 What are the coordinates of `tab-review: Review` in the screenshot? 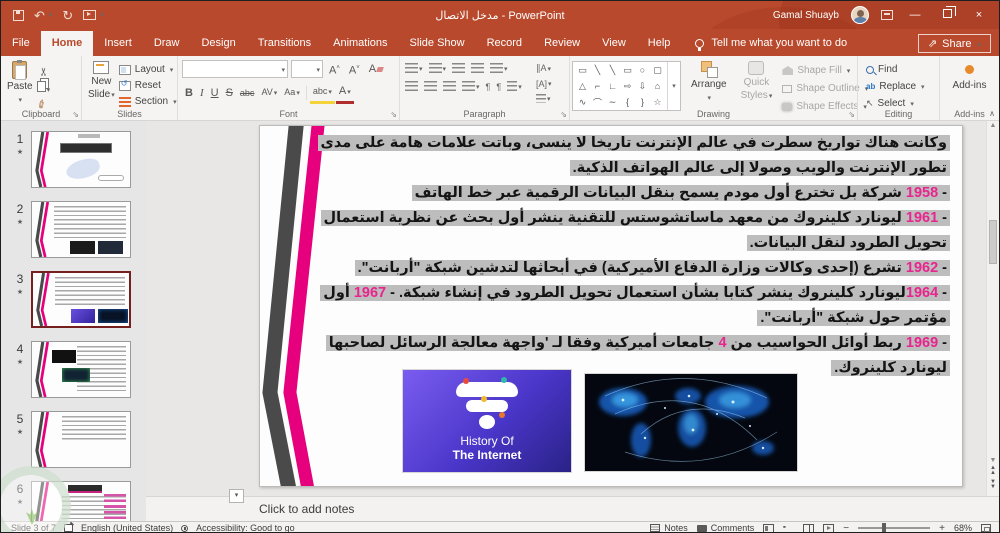 It's located at (562, 43).